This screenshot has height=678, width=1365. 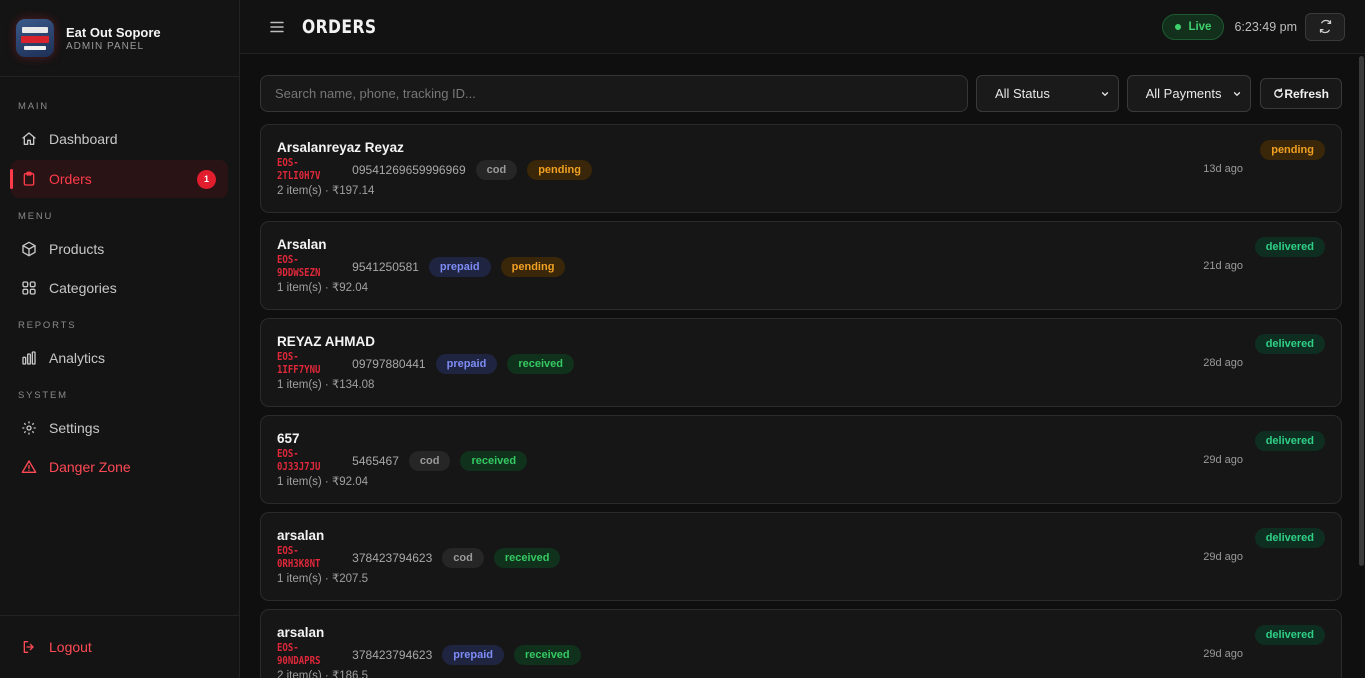 What do you see at coordinates (36, 216) in the screenshot?
I see `section-label-menu: MENU` at bounding box center [36, 216].